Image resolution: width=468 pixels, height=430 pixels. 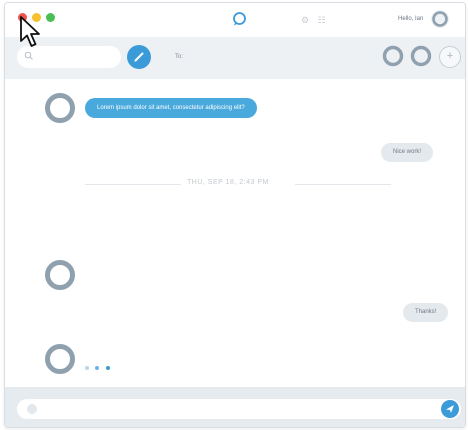 I want to click on search-box, so click(x=69, y=57).